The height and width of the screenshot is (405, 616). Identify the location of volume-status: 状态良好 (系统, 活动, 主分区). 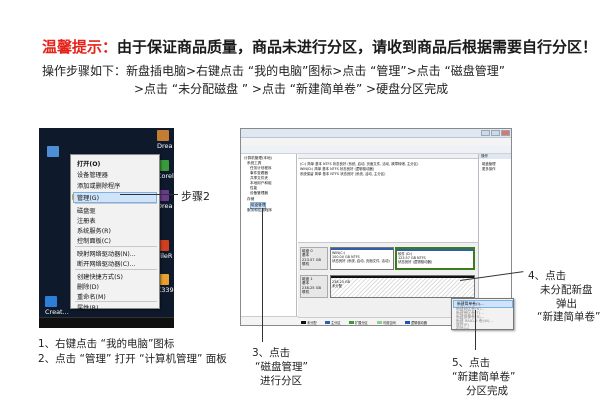
(363, 174).